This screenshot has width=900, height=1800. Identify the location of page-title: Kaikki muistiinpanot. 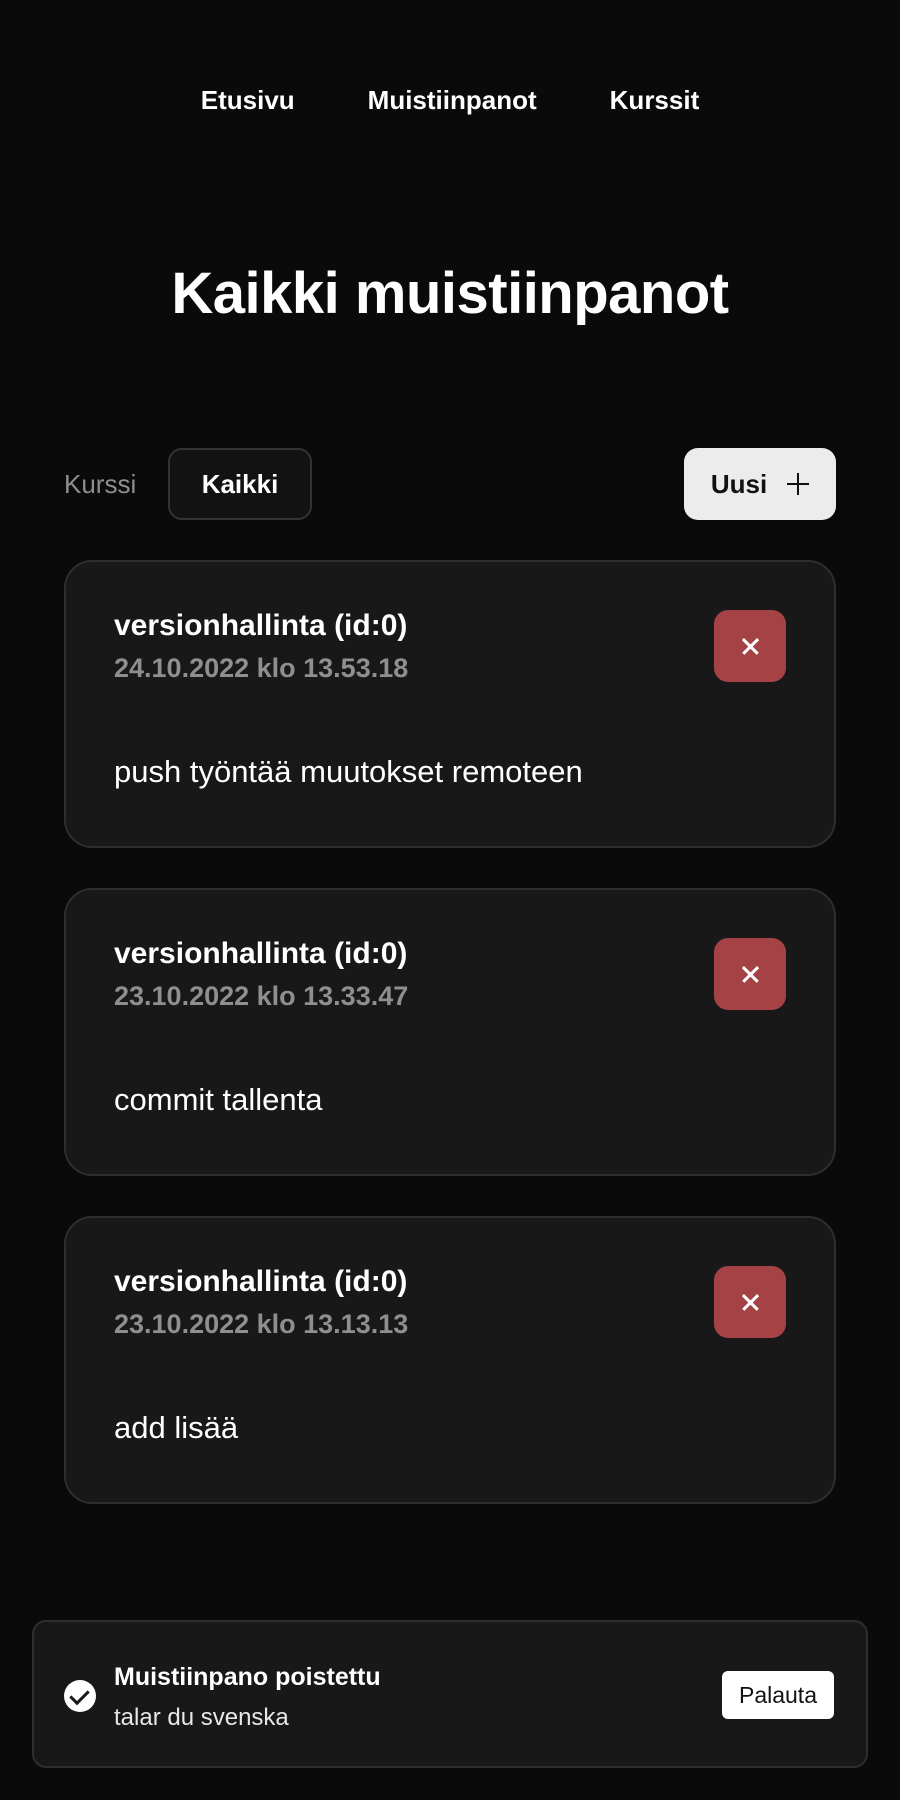
(450, 293).